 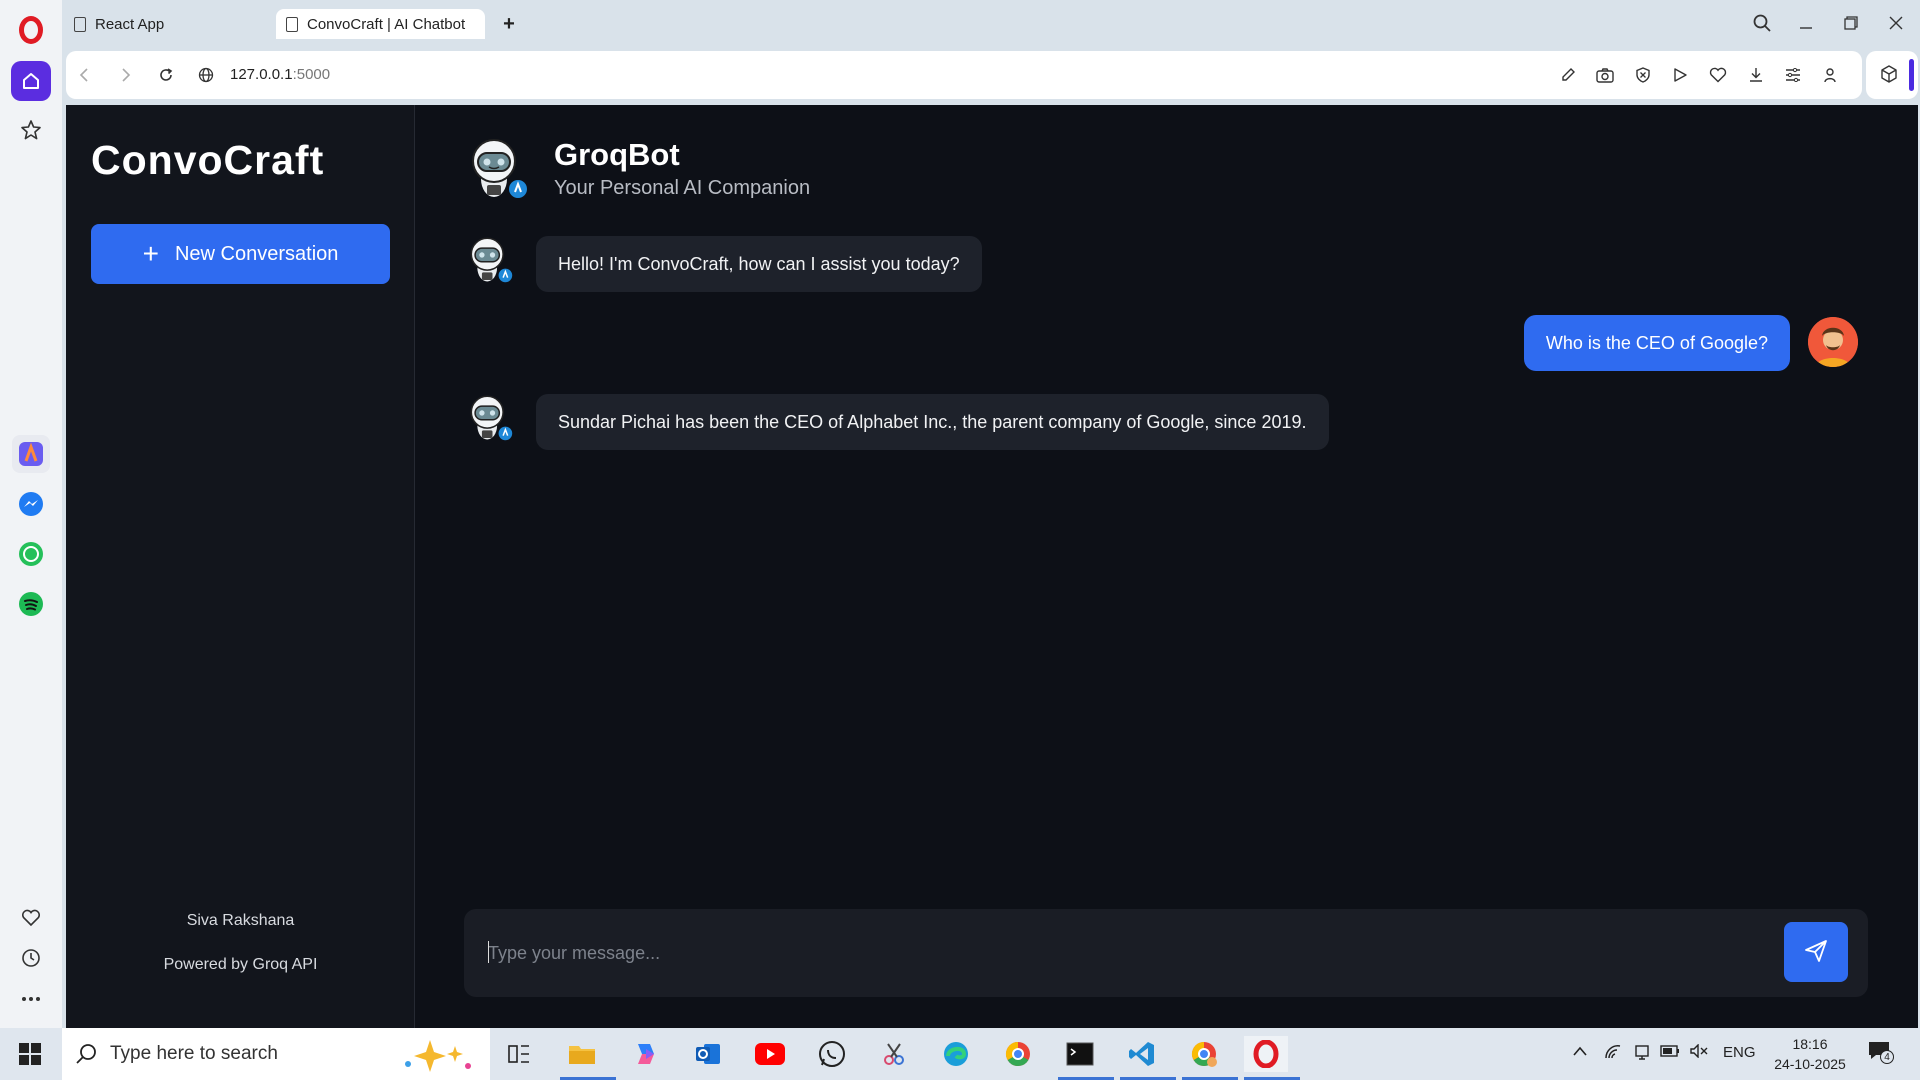 I want to click on history-icon, so click(x=31, y=958).